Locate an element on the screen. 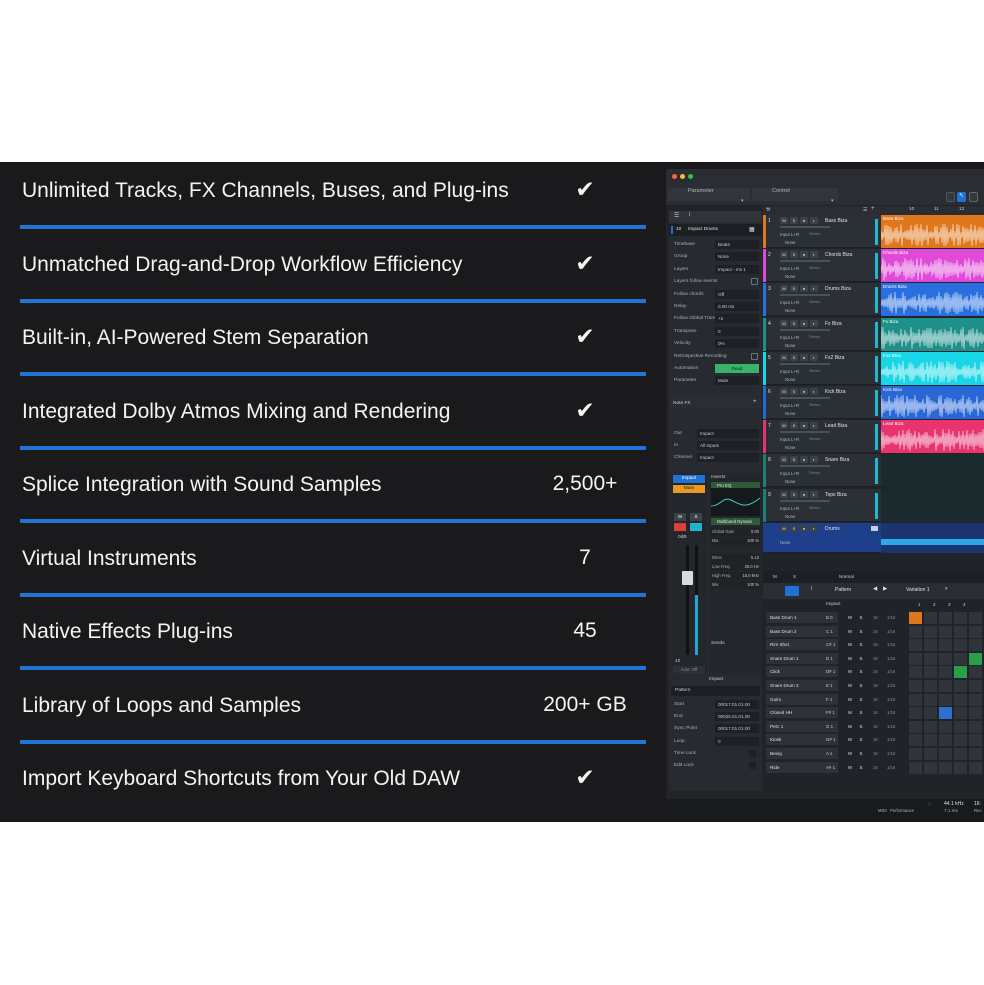  track-header: 3 M S ● ◐ Drums Biza Input L+R Stereo None is located at coordinates (822, 300).